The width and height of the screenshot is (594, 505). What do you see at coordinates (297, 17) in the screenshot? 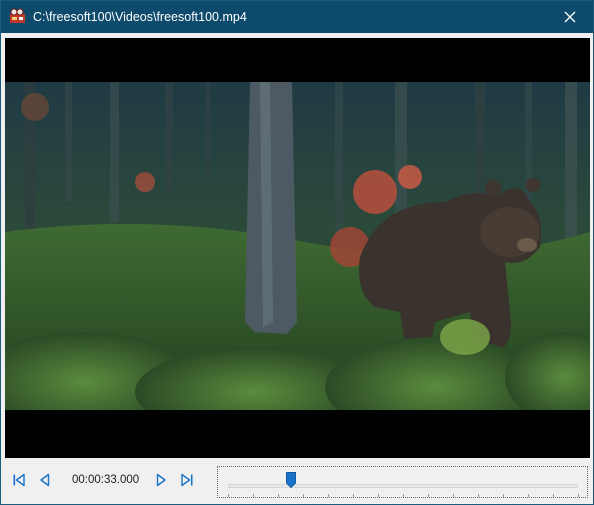
I see `title-bar: C:\freesoft100\Videos\freesoft100.mp4` at bounding box center [297, 17].